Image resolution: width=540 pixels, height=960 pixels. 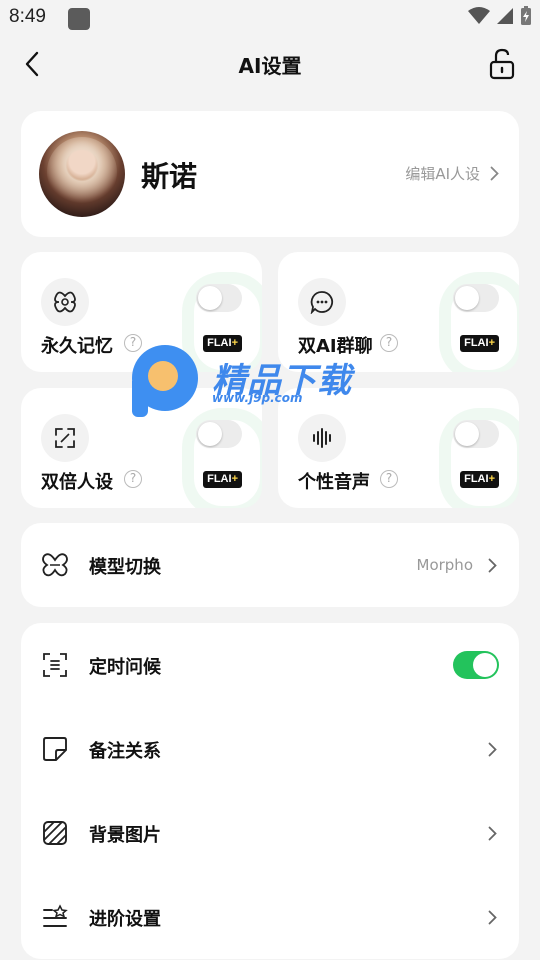 What do you see at coordinates (169, 176) in the screenshot?
I see `profile-name: 斯诺` at bounding box center [169, 176].